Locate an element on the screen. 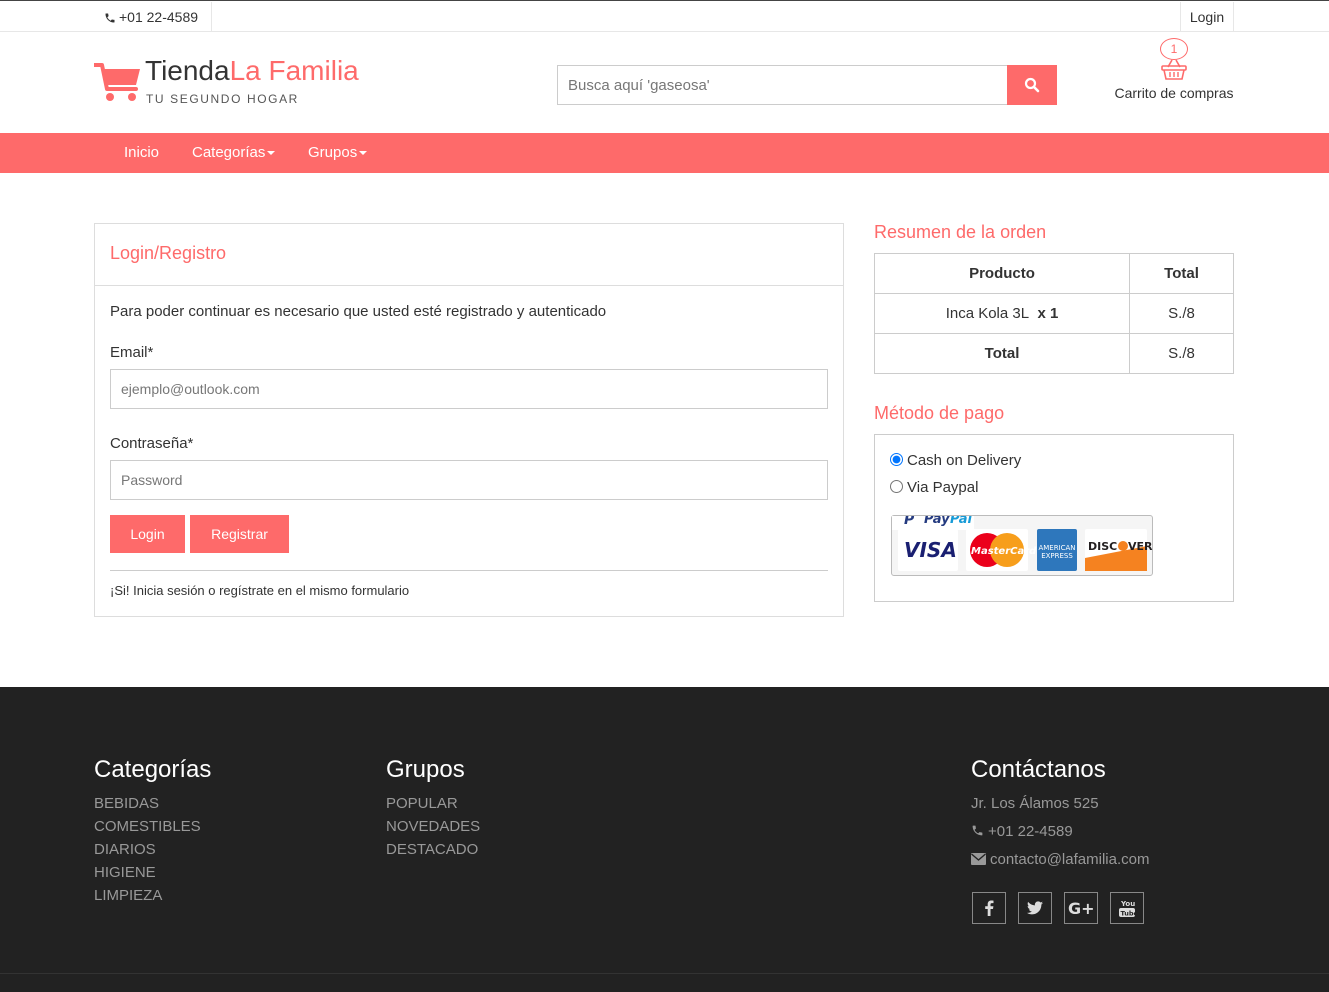  brand-name-part1: Tienda is located at coordinates (187, 70).